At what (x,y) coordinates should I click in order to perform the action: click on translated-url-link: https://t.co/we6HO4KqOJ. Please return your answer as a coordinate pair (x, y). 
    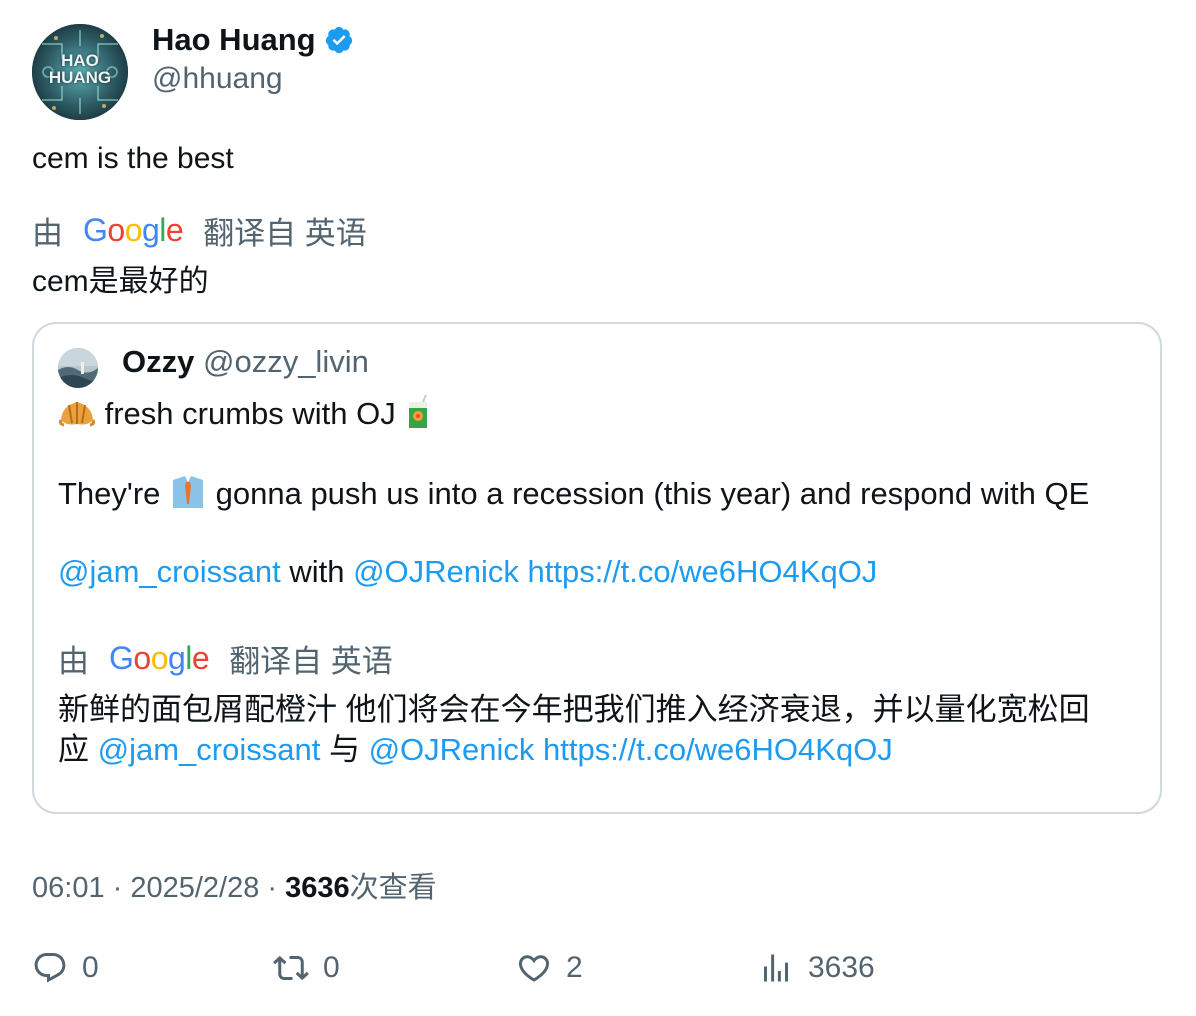
    Looking at the image, I should click on (718, 749).